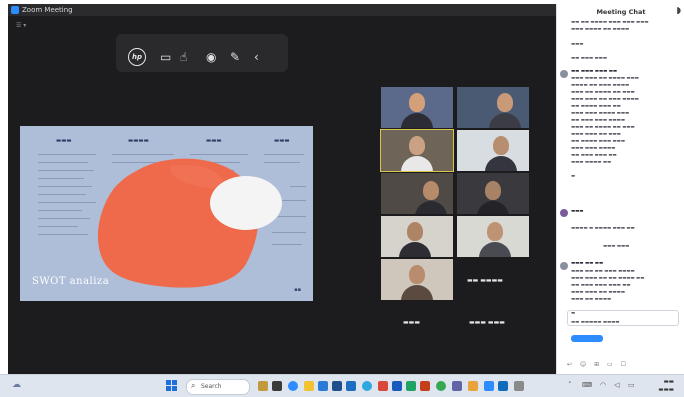  What do you see at coordinates (570, 385) in the screenshot?
I see `chevron-up-icon: ˄` at bounding box center [570, 385].